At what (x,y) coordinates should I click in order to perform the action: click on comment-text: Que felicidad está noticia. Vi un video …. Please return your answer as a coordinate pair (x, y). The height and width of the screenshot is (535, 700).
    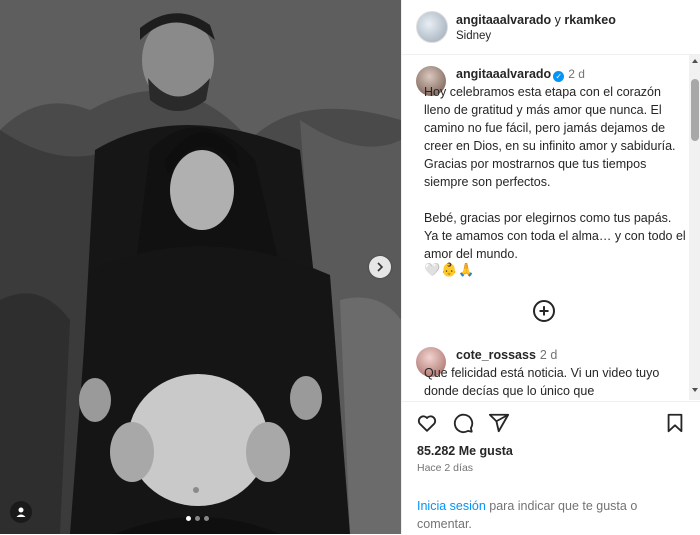
    Looking at the image, I should click on (542, 382).